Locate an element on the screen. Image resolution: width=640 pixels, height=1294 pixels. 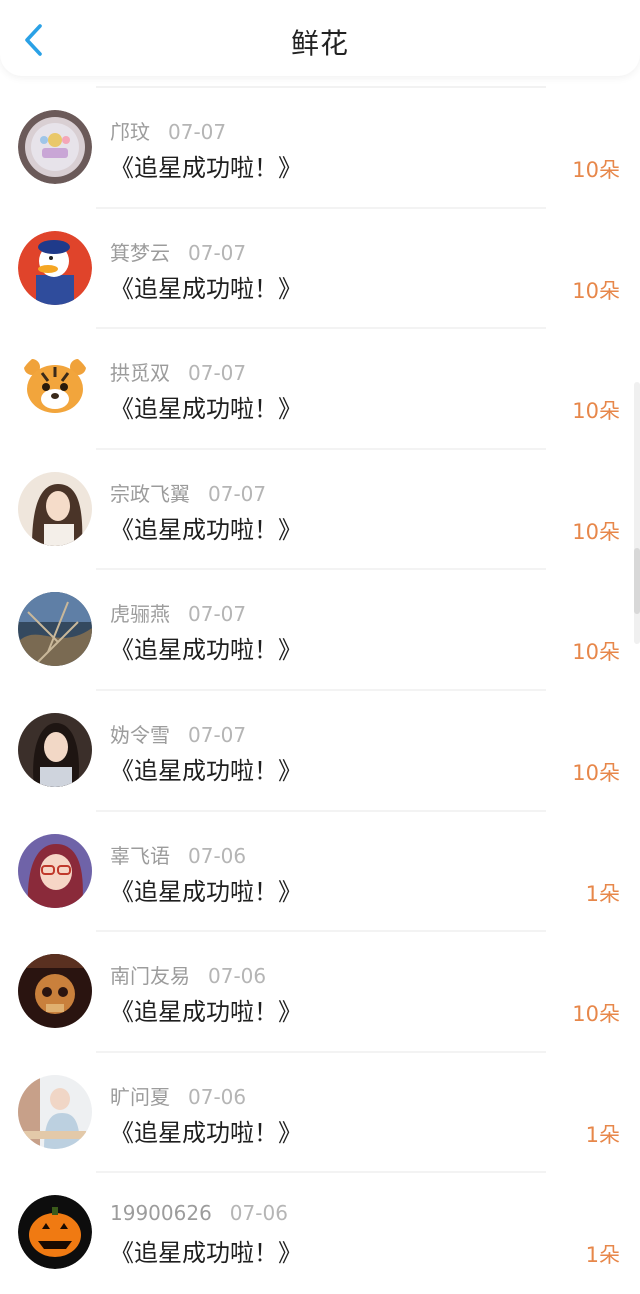
avatar-pumpkin-image is located at coordinates (55, 1232).